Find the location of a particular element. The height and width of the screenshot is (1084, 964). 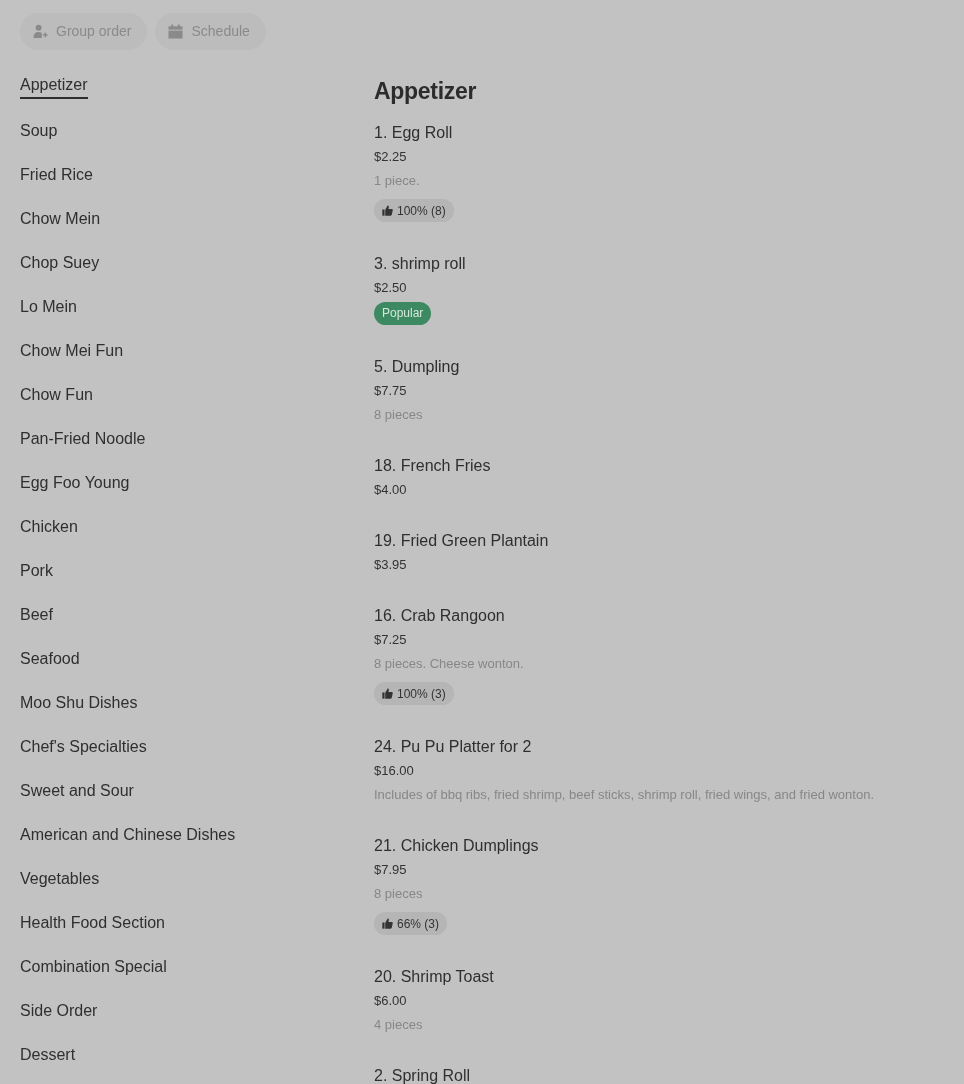

category-link: Pork is located at coordinates (36, 572).